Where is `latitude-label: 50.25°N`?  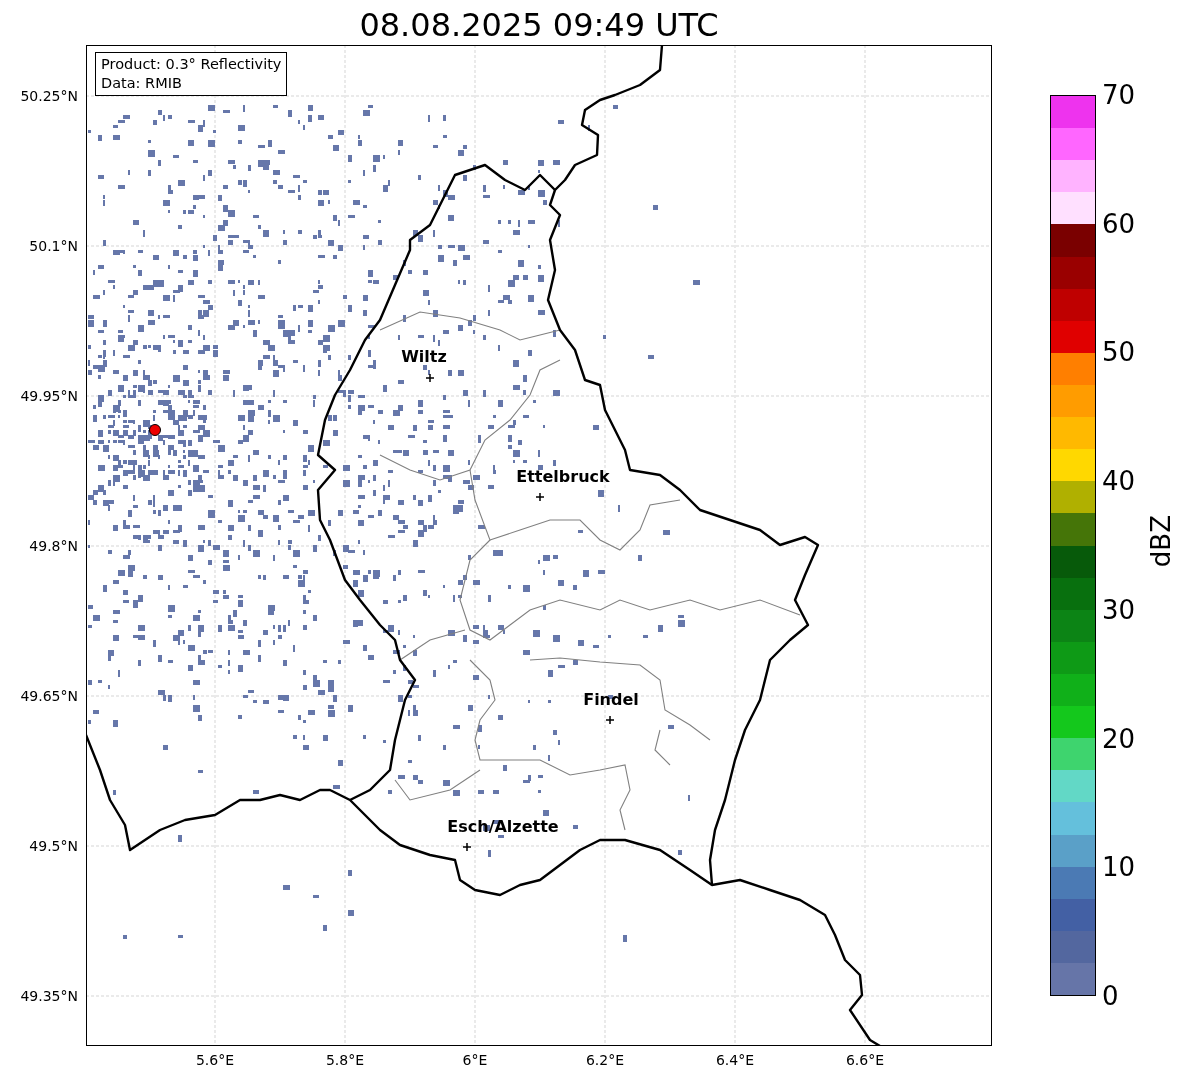 latitude-label: 50.25°N is located at coordinates (49, 96).